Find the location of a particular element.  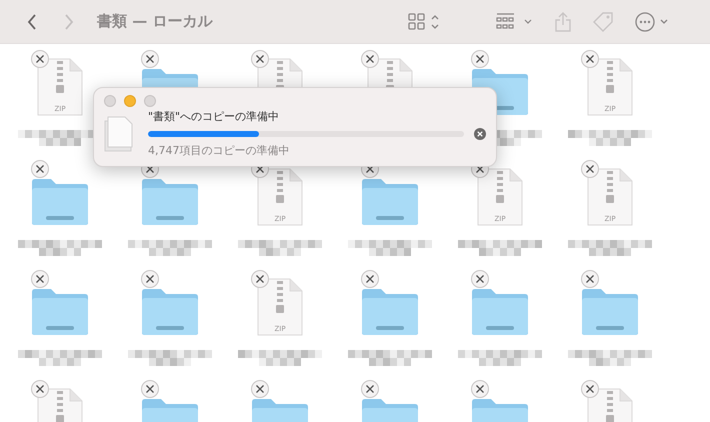

dialog-title: "書類"へのコピーの準備中 is located at coordinates (214, 116).